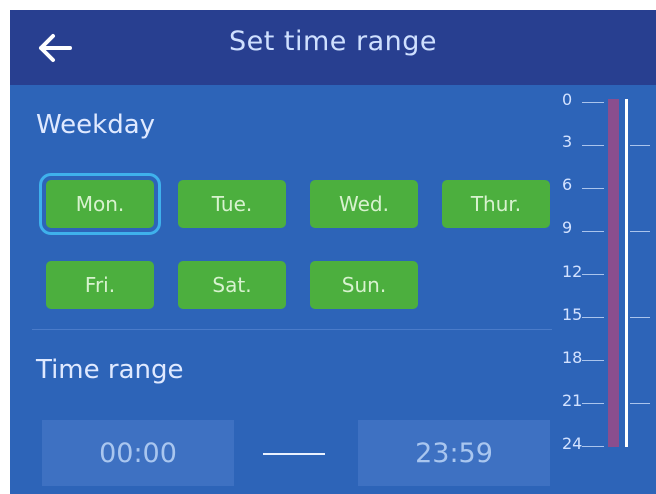 Image resolution: width=656 pixels, height=494 pixels. I want to click on divider, so click(292, 329).